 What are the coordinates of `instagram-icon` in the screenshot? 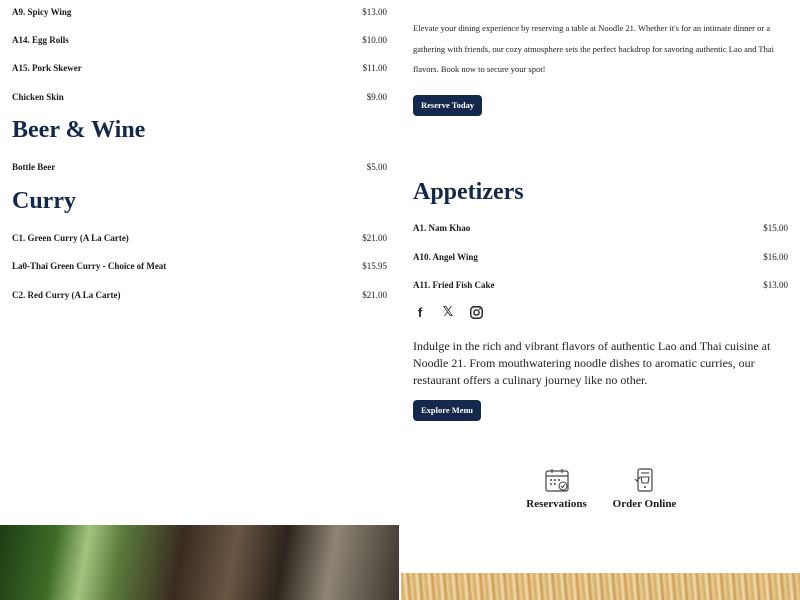 It's located at (476, 312).